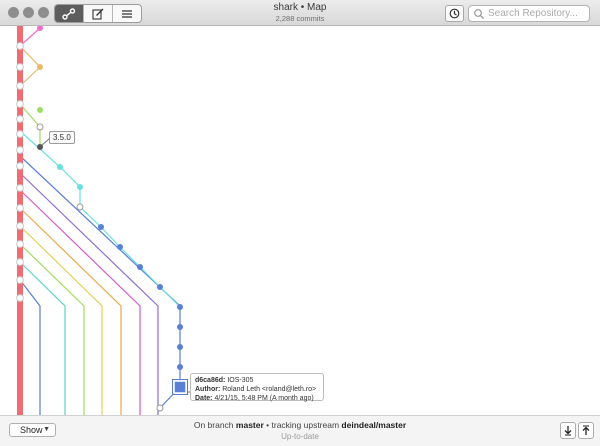 This screenshot has width=600, height=446. Describe the element at coordinates (46, 429) in the screenshot. I see `chevron-down-icon: ▼` at that location.